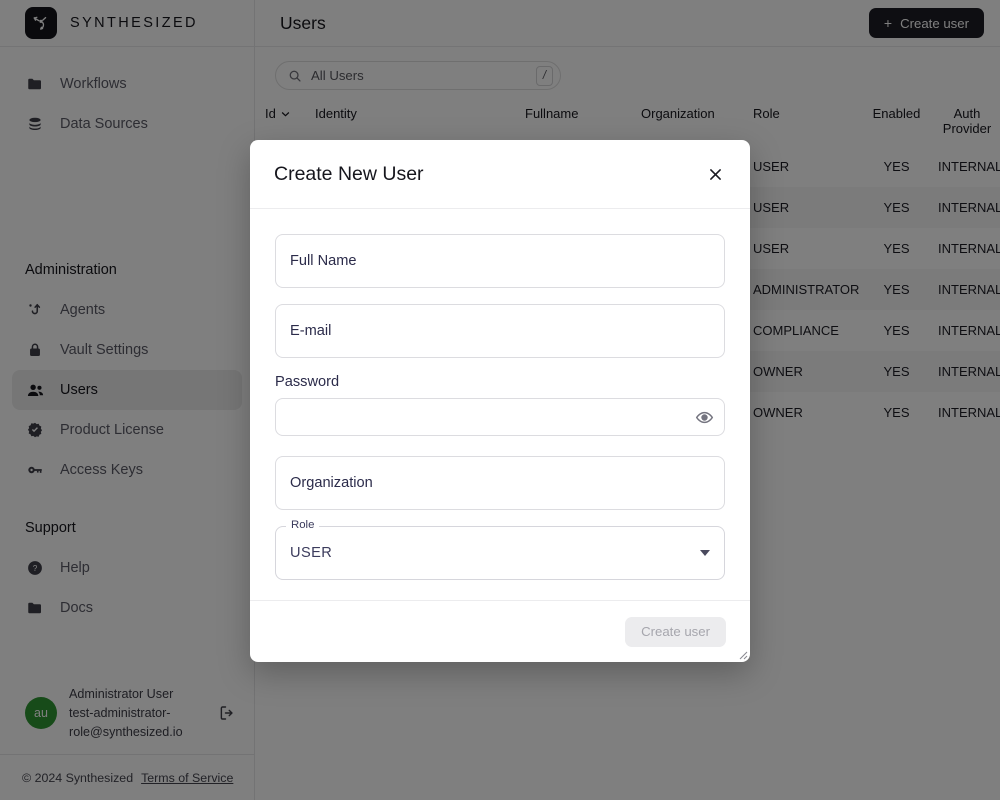 Image resolution: width=1000 pixels, height=800 pixels. I want to click on role-select: Role USER, so click(500, 549).